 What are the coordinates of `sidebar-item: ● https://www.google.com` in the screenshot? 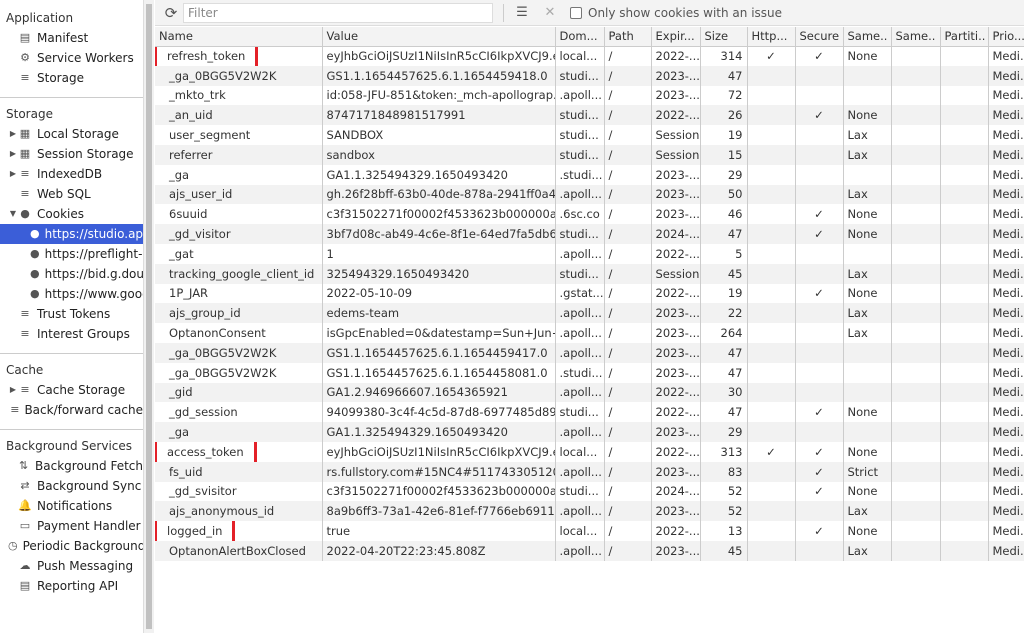 It's located at (71, 294).